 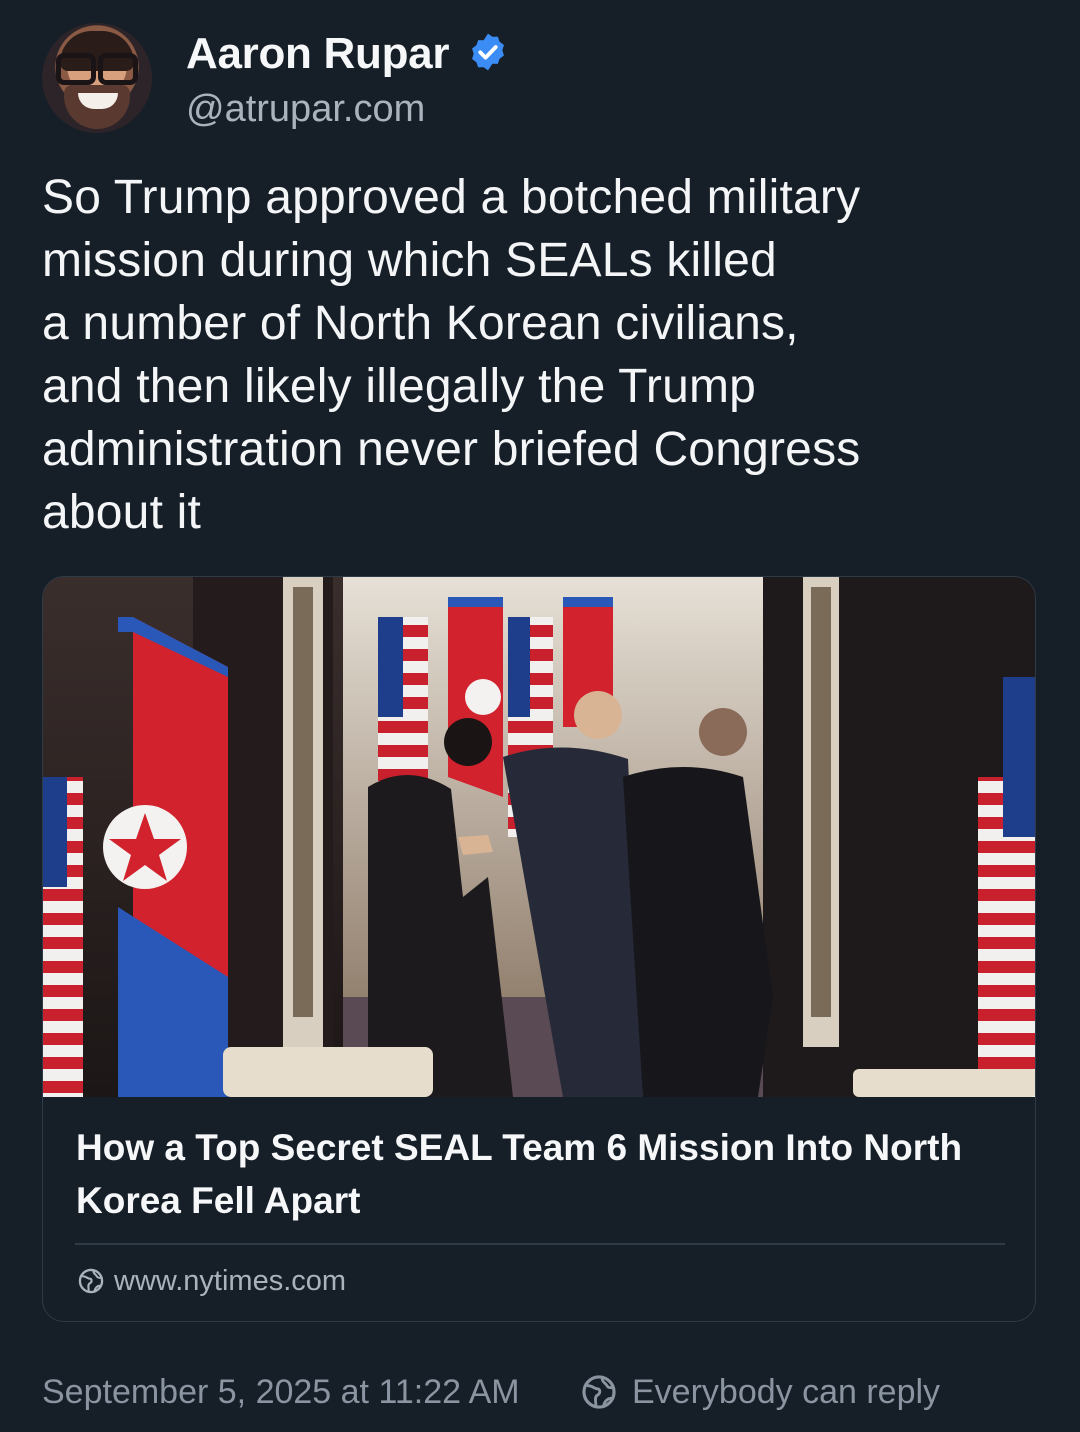 I want to click on post-timestamp: September 5, 2025 at 11:22 AM, so click(x=281, y=1392).